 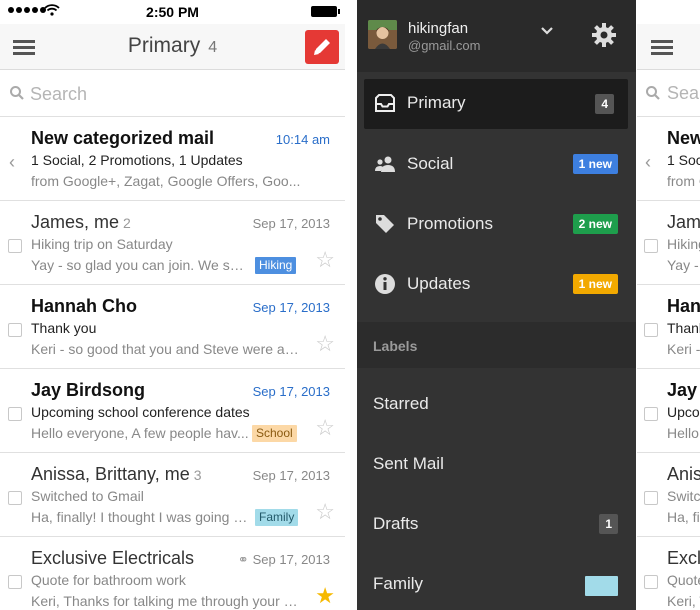 I want to click on drawer-item-updates: Updates 1 new, so click(x=496, y=286).